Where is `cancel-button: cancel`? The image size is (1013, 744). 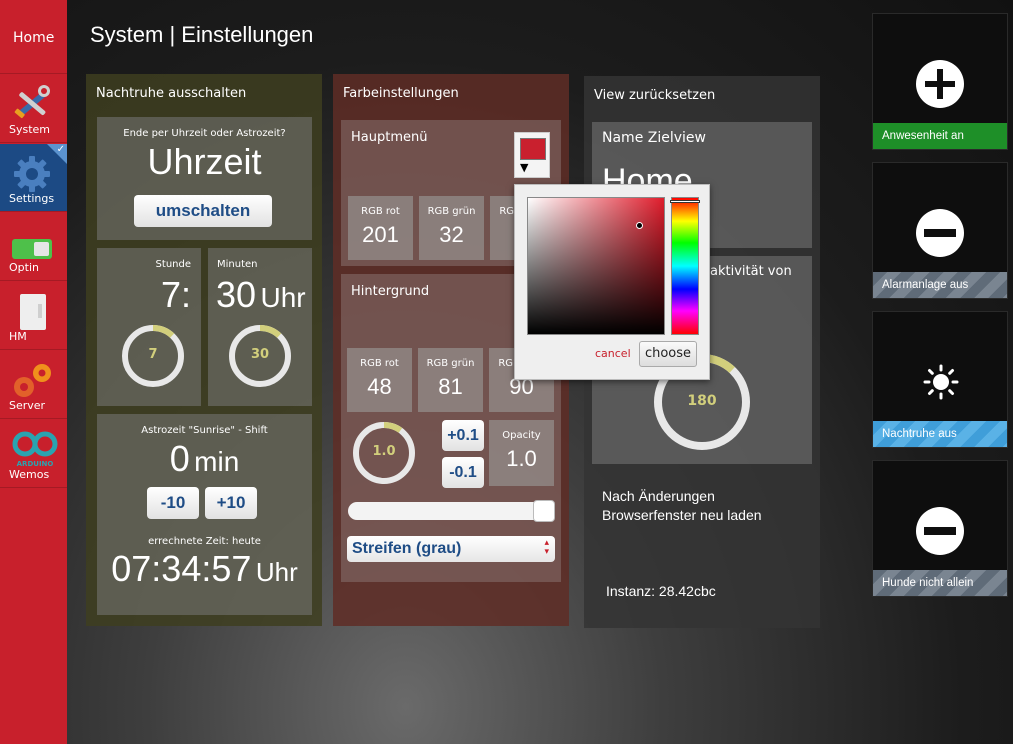
cancel-button: cancel is located at coordinates (613, 353).